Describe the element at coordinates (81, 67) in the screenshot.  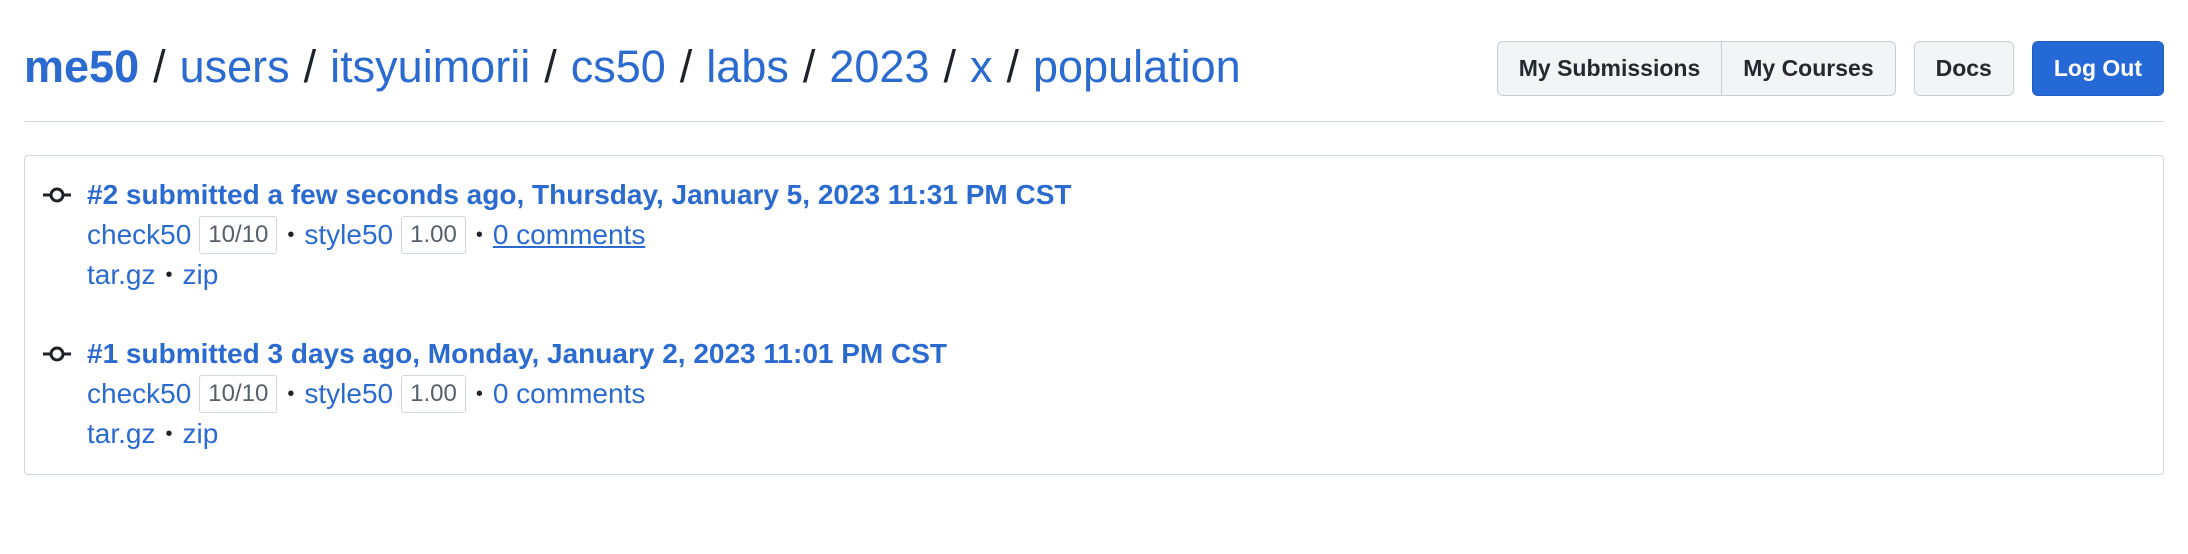
I see `breadcrumb-home-link: me50` at that location.